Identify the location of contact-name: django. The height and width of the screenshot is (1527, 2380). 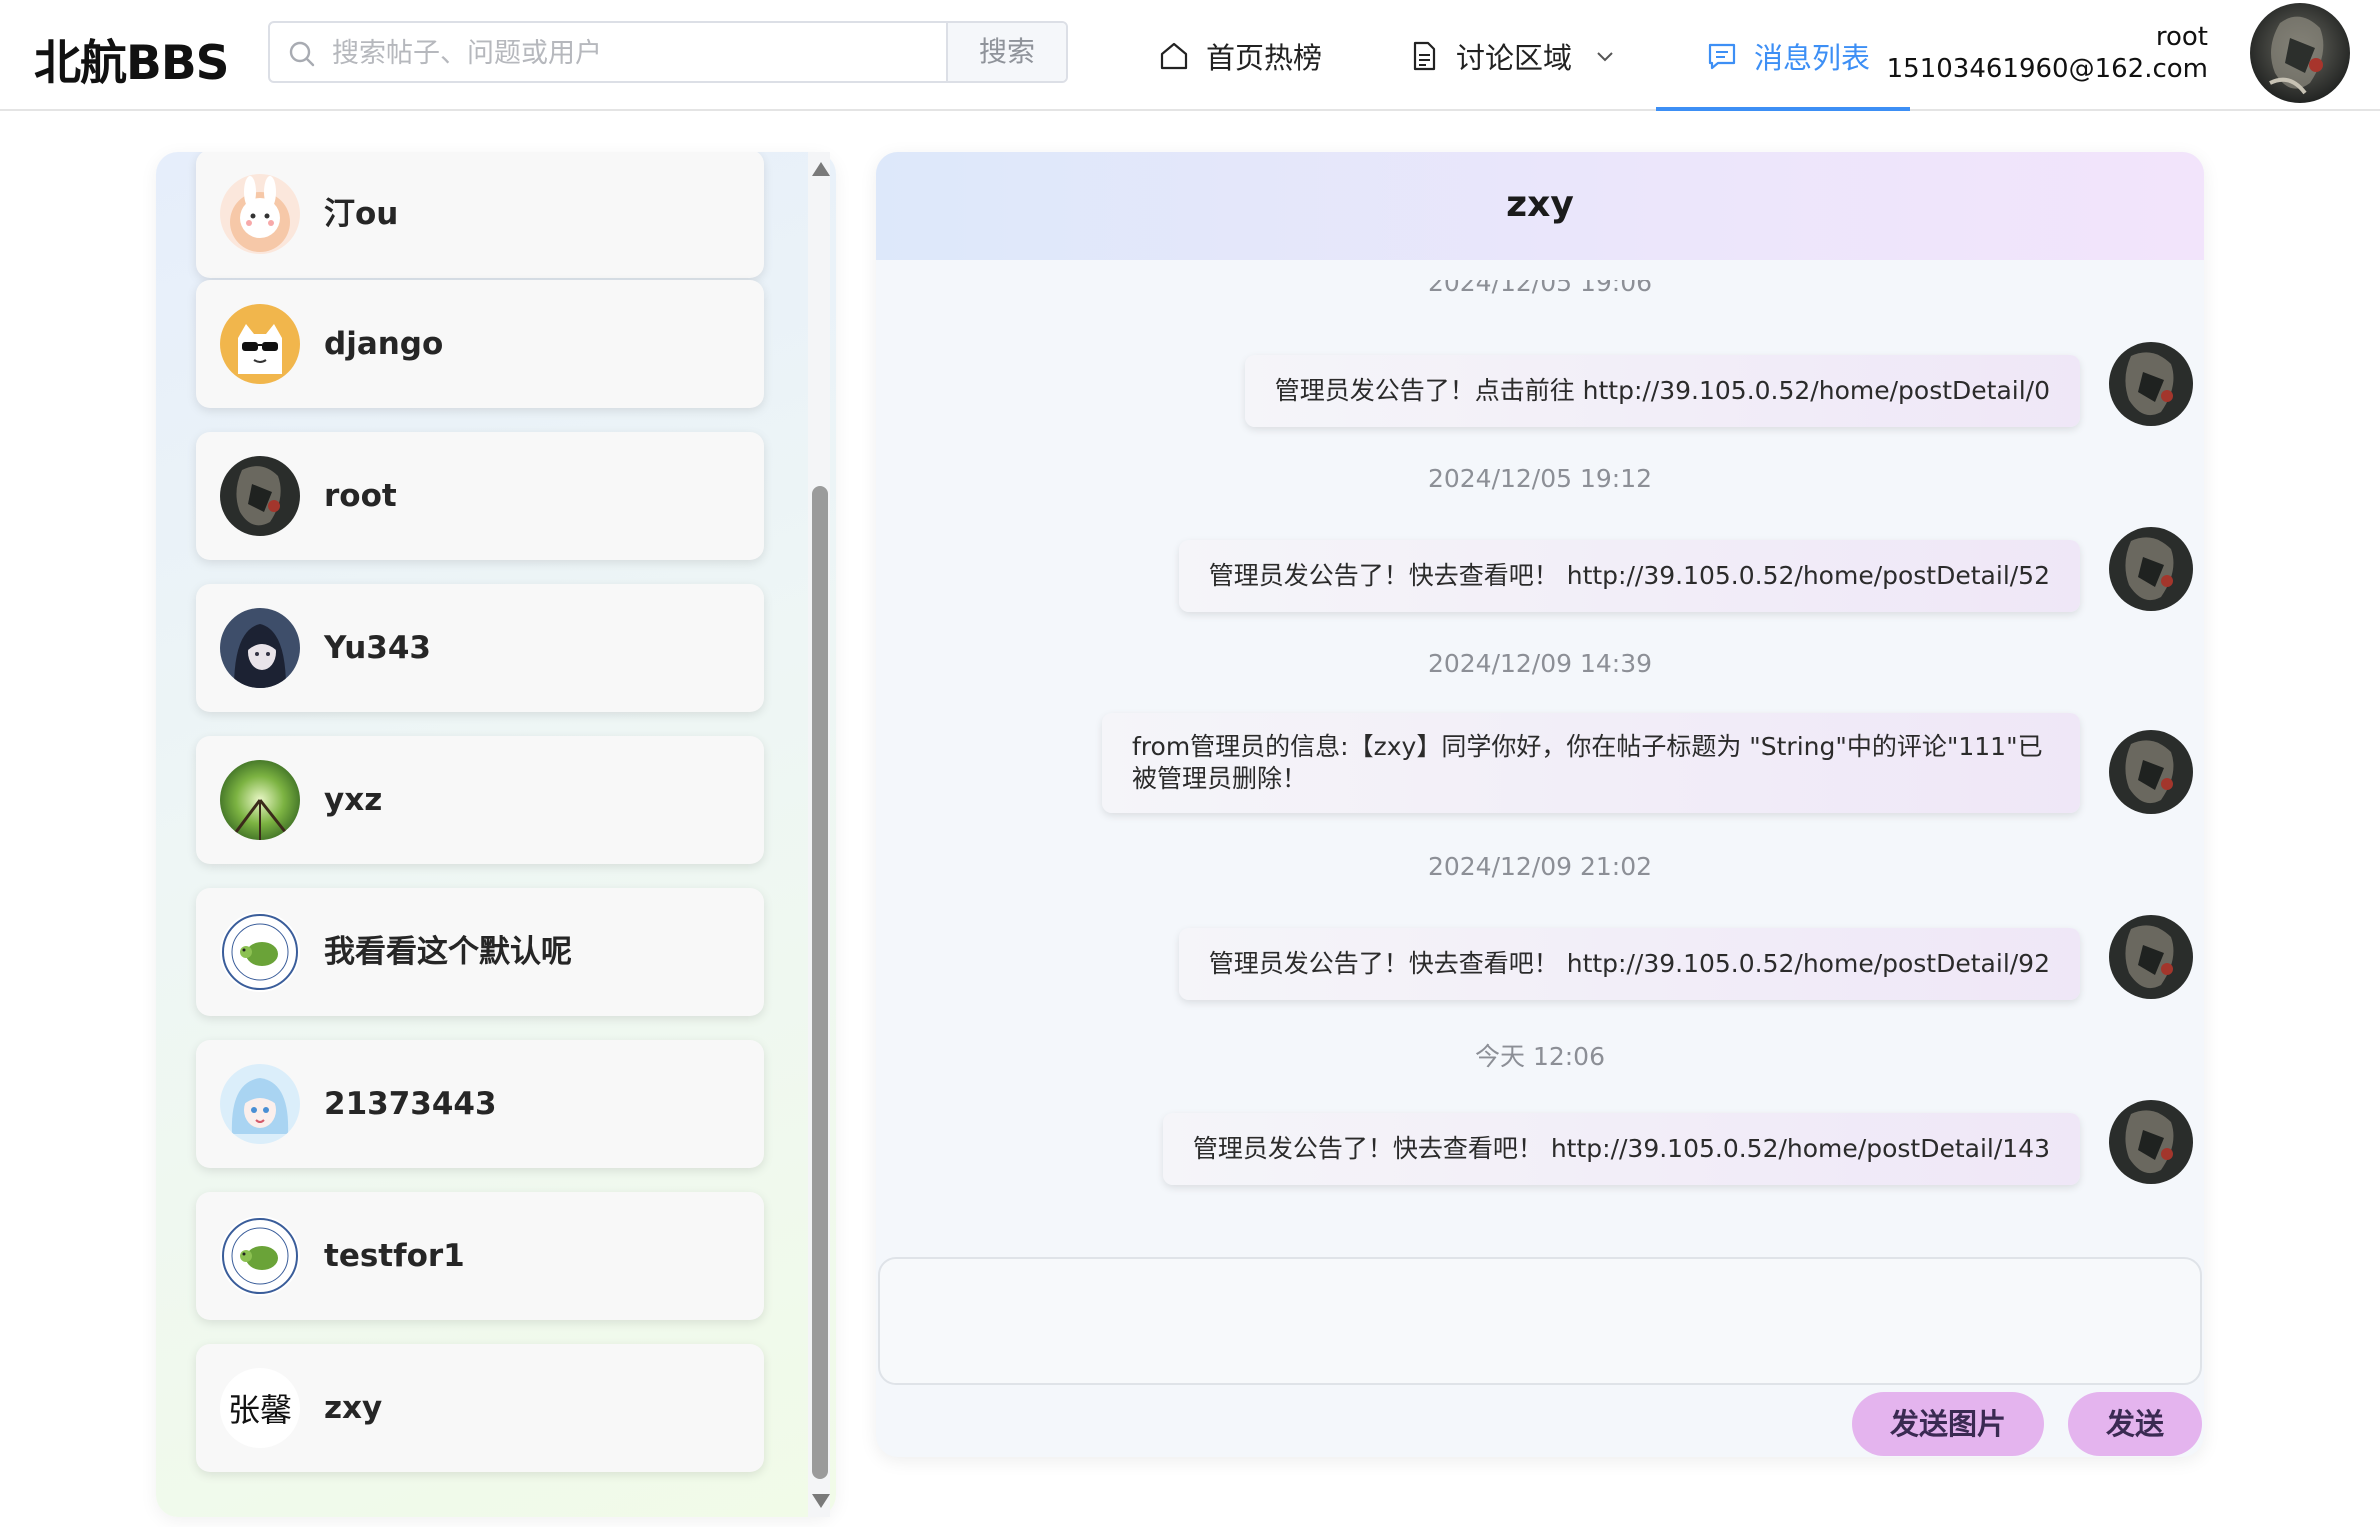
(384, 344).